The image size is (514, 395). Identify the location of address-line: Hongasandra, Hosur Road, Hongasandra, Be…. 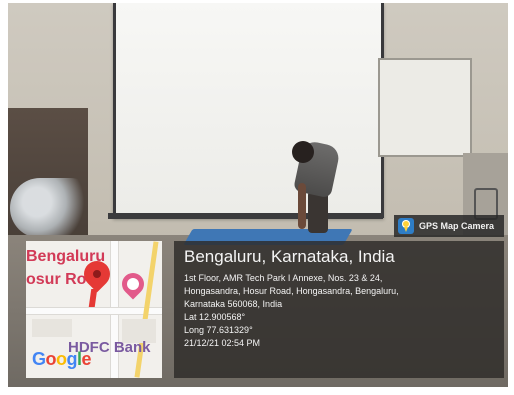
(291, 291).